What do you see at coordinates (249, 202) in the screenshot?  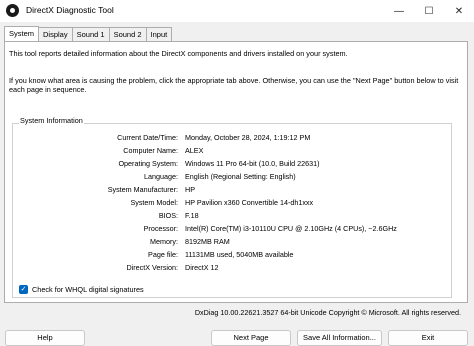 I see `info-value: HP Pavilion x360 Convertible 14-dh1xxx` at bounding box center [249, 202].